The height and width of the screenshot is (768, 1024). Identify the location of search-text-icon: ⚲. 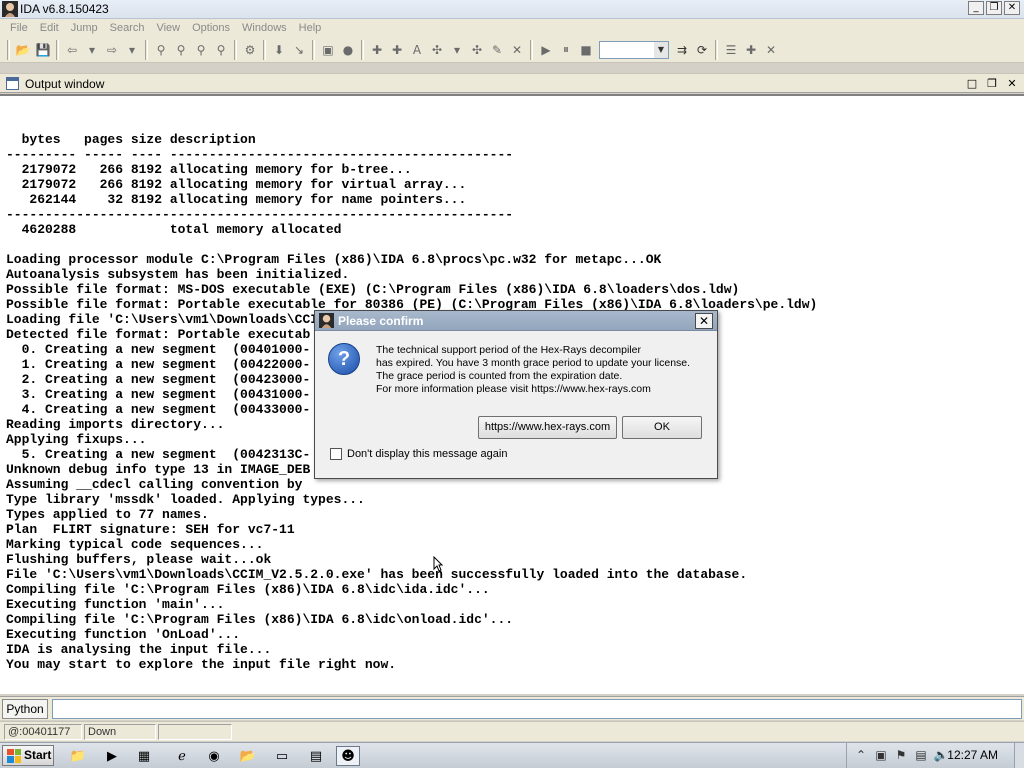
(181, 50).